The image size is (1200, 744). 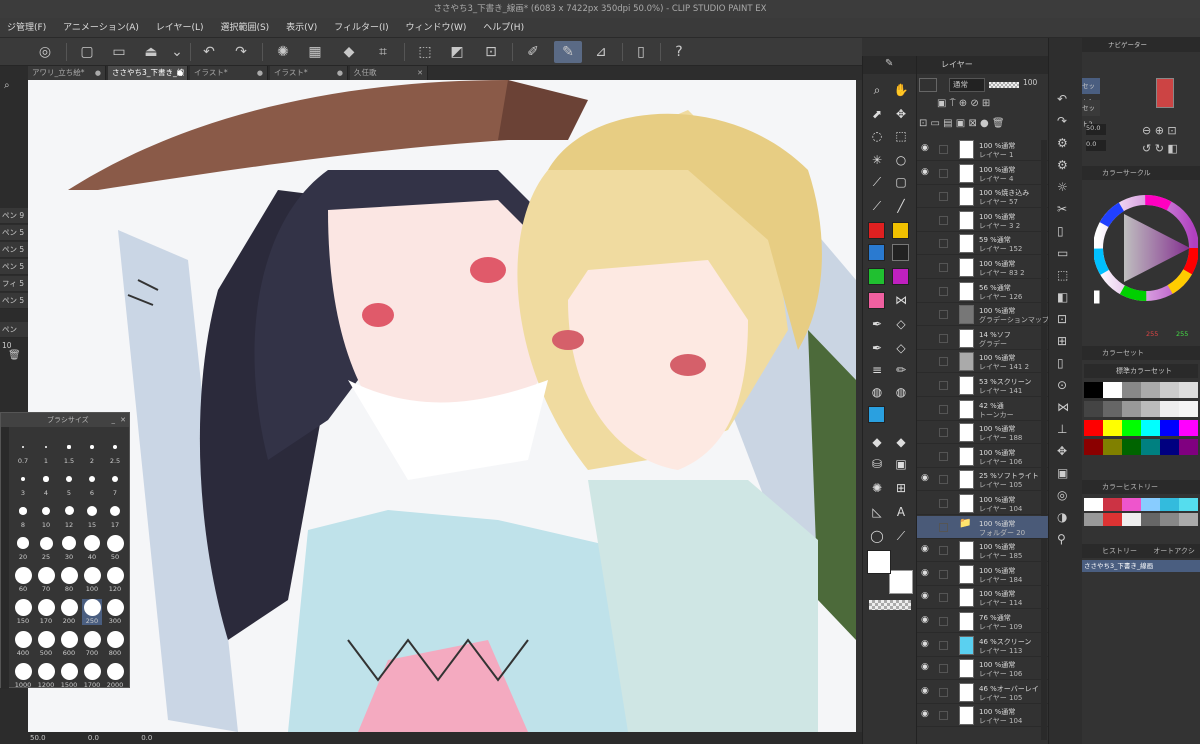 What do you see at coordinates (901, 464) in the screenshot?
I see `gradient-tool-icon: ▣` at bounding box center [901, 464].